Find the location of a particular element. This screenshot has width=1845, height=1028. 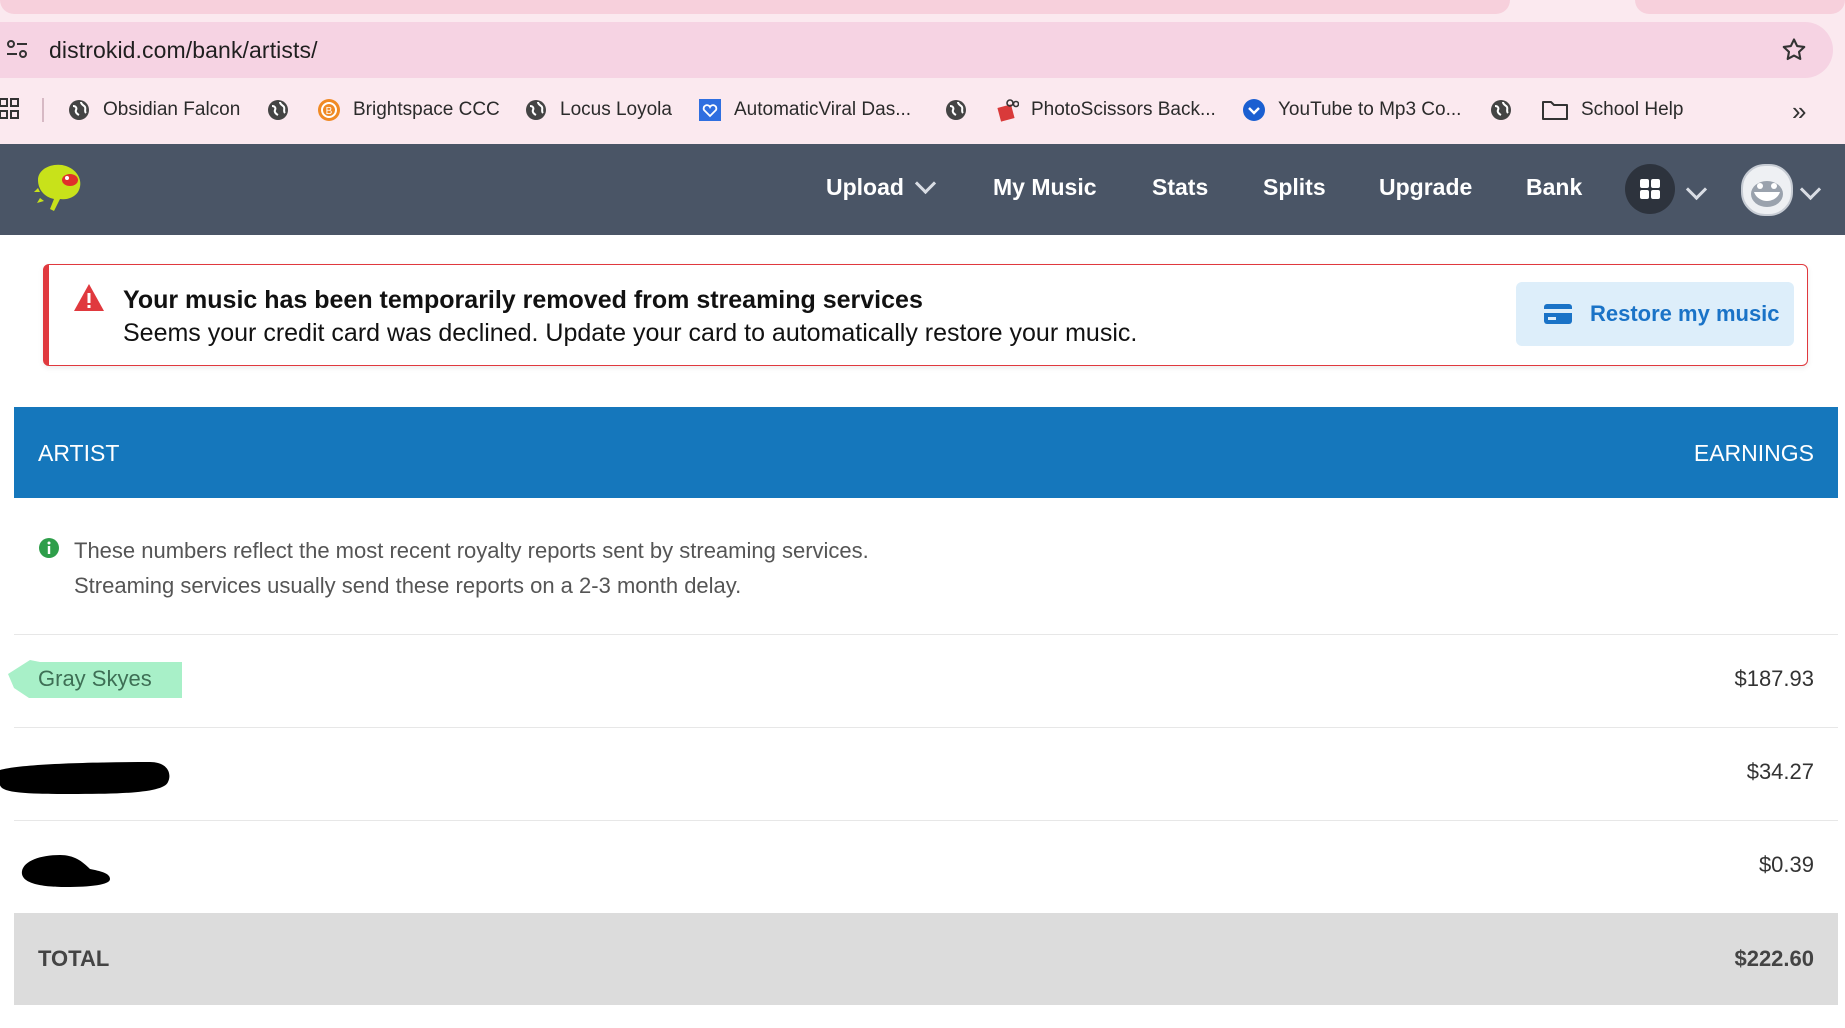

bookmark-globe is located at coordinates (284, 110).